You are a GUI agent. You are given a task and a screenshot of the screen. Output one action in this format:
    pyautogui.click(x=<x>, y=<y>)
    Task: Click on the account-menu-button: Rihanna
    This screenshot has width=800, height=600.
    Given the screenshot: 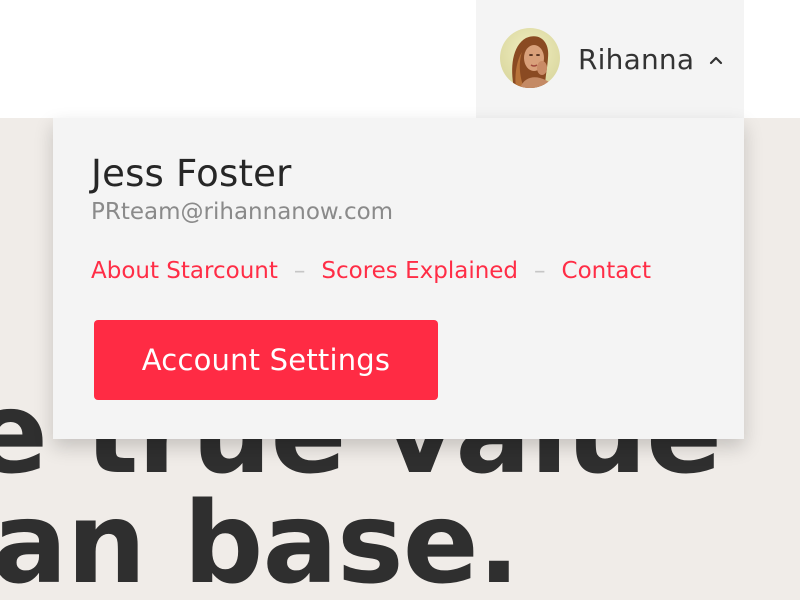 What is the action you would take?
    pyautogui.click(x=610, y=59)
    